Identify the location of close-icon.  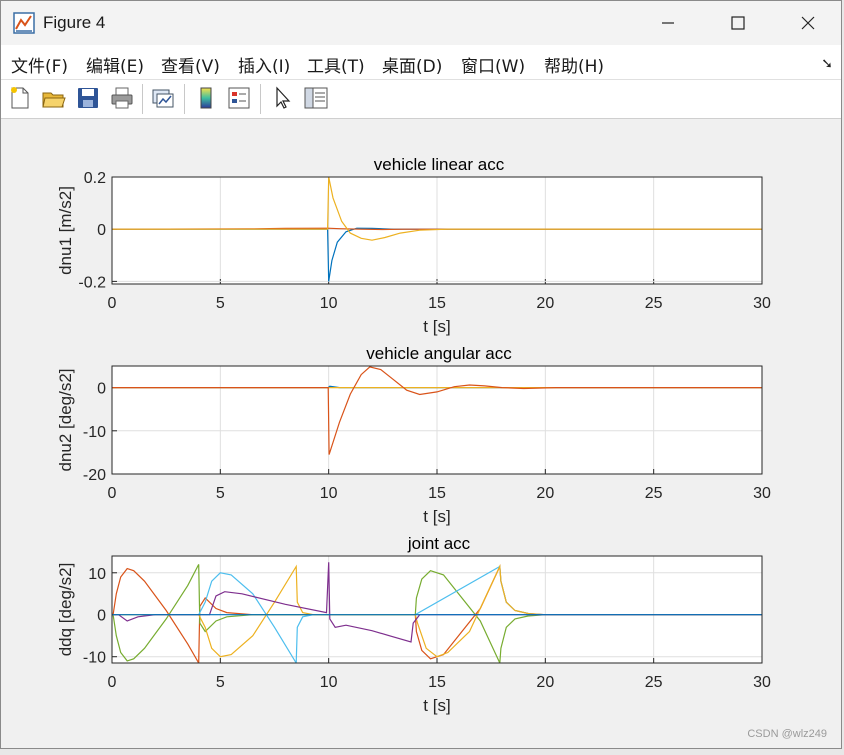
(808, 23).